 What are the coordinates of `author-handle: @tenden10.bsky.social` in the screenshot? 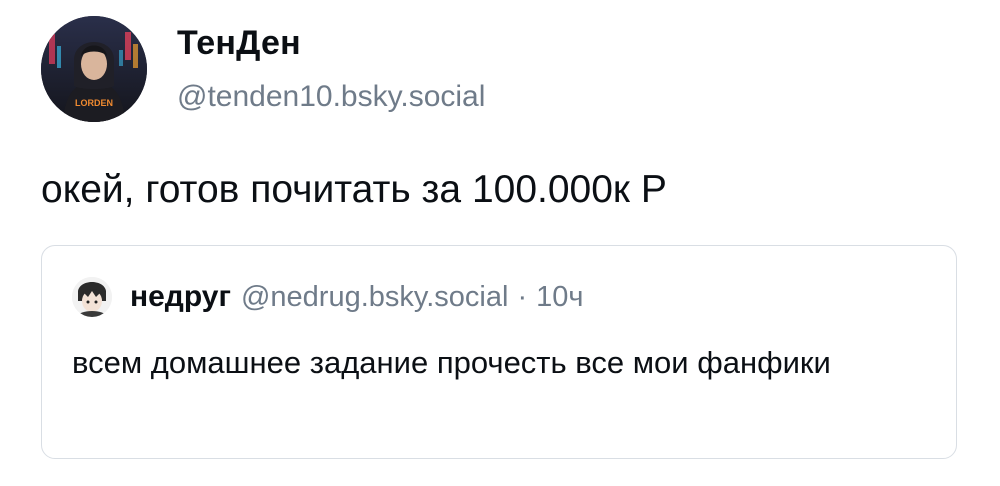 It's located at (331, 97).